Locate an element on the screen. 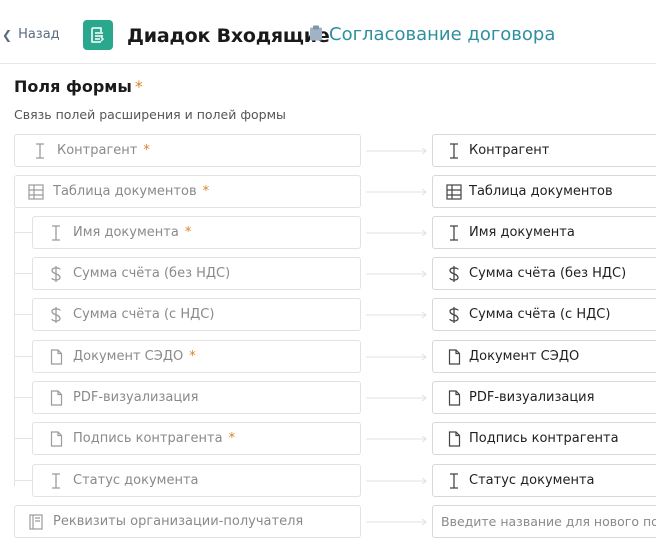  target-field-label: Таблица документов is located at coordinates (541, 191).